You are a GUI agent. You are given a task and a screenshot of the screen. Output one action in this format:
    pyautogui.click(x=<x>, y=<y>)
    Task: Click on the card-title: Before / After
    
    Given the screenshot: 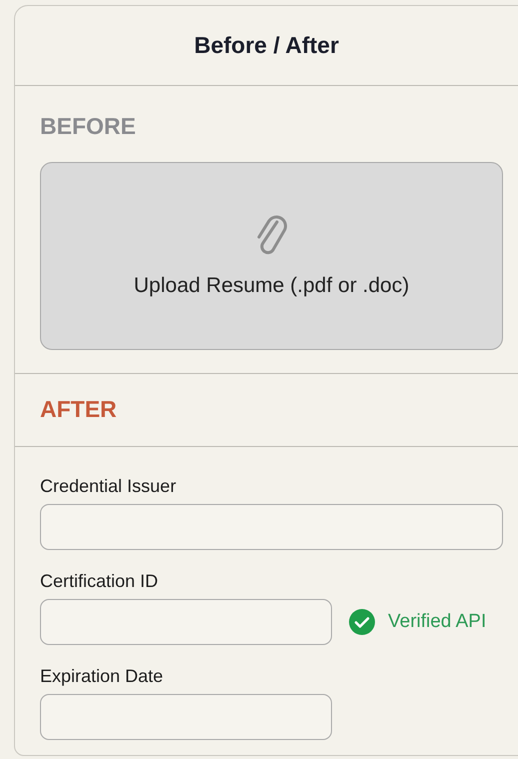 What is the action you would take?
    pyautogui.click(x=266, y=45)
    